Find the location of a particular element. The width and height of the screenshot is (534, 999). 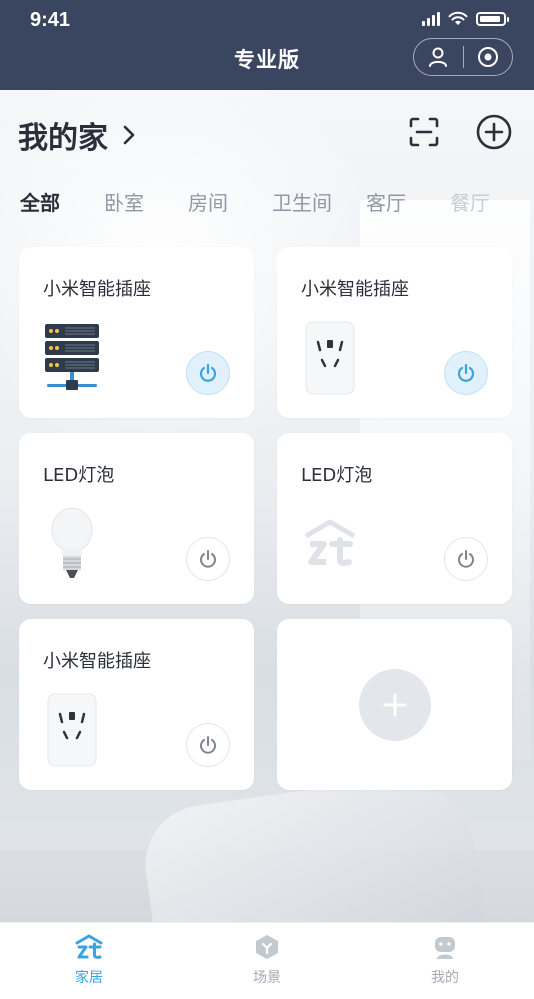

tab-living-room: 客厅 is located at coordinates (386, 201).